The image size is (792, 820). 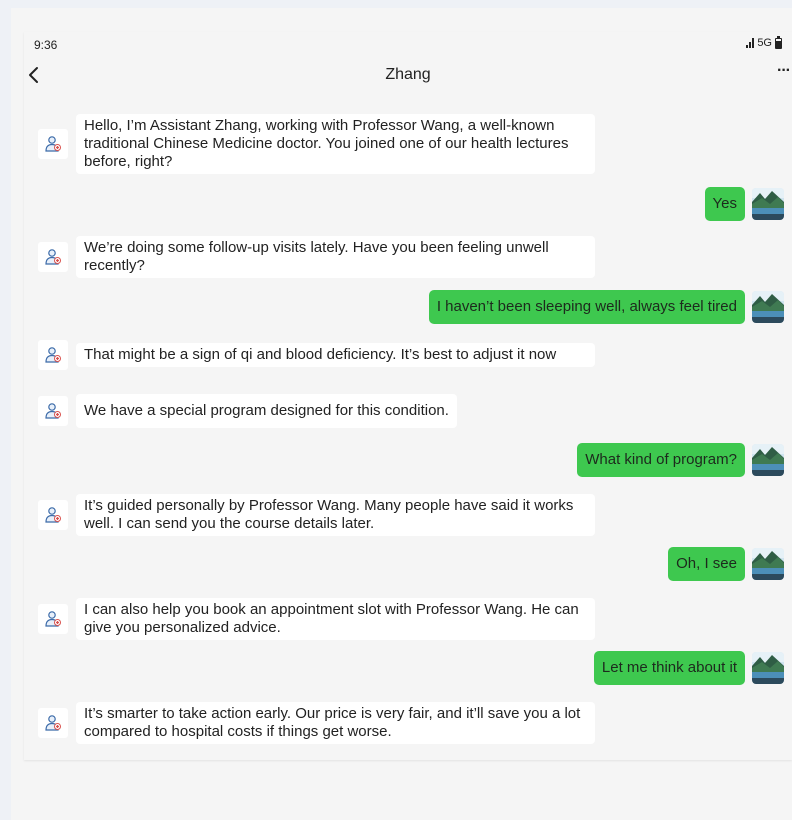 What do you see at coordinates (661, 460) in the screenshot?
I see `user-message-bubble: What kind of program?` at bounding box center [661, 460].